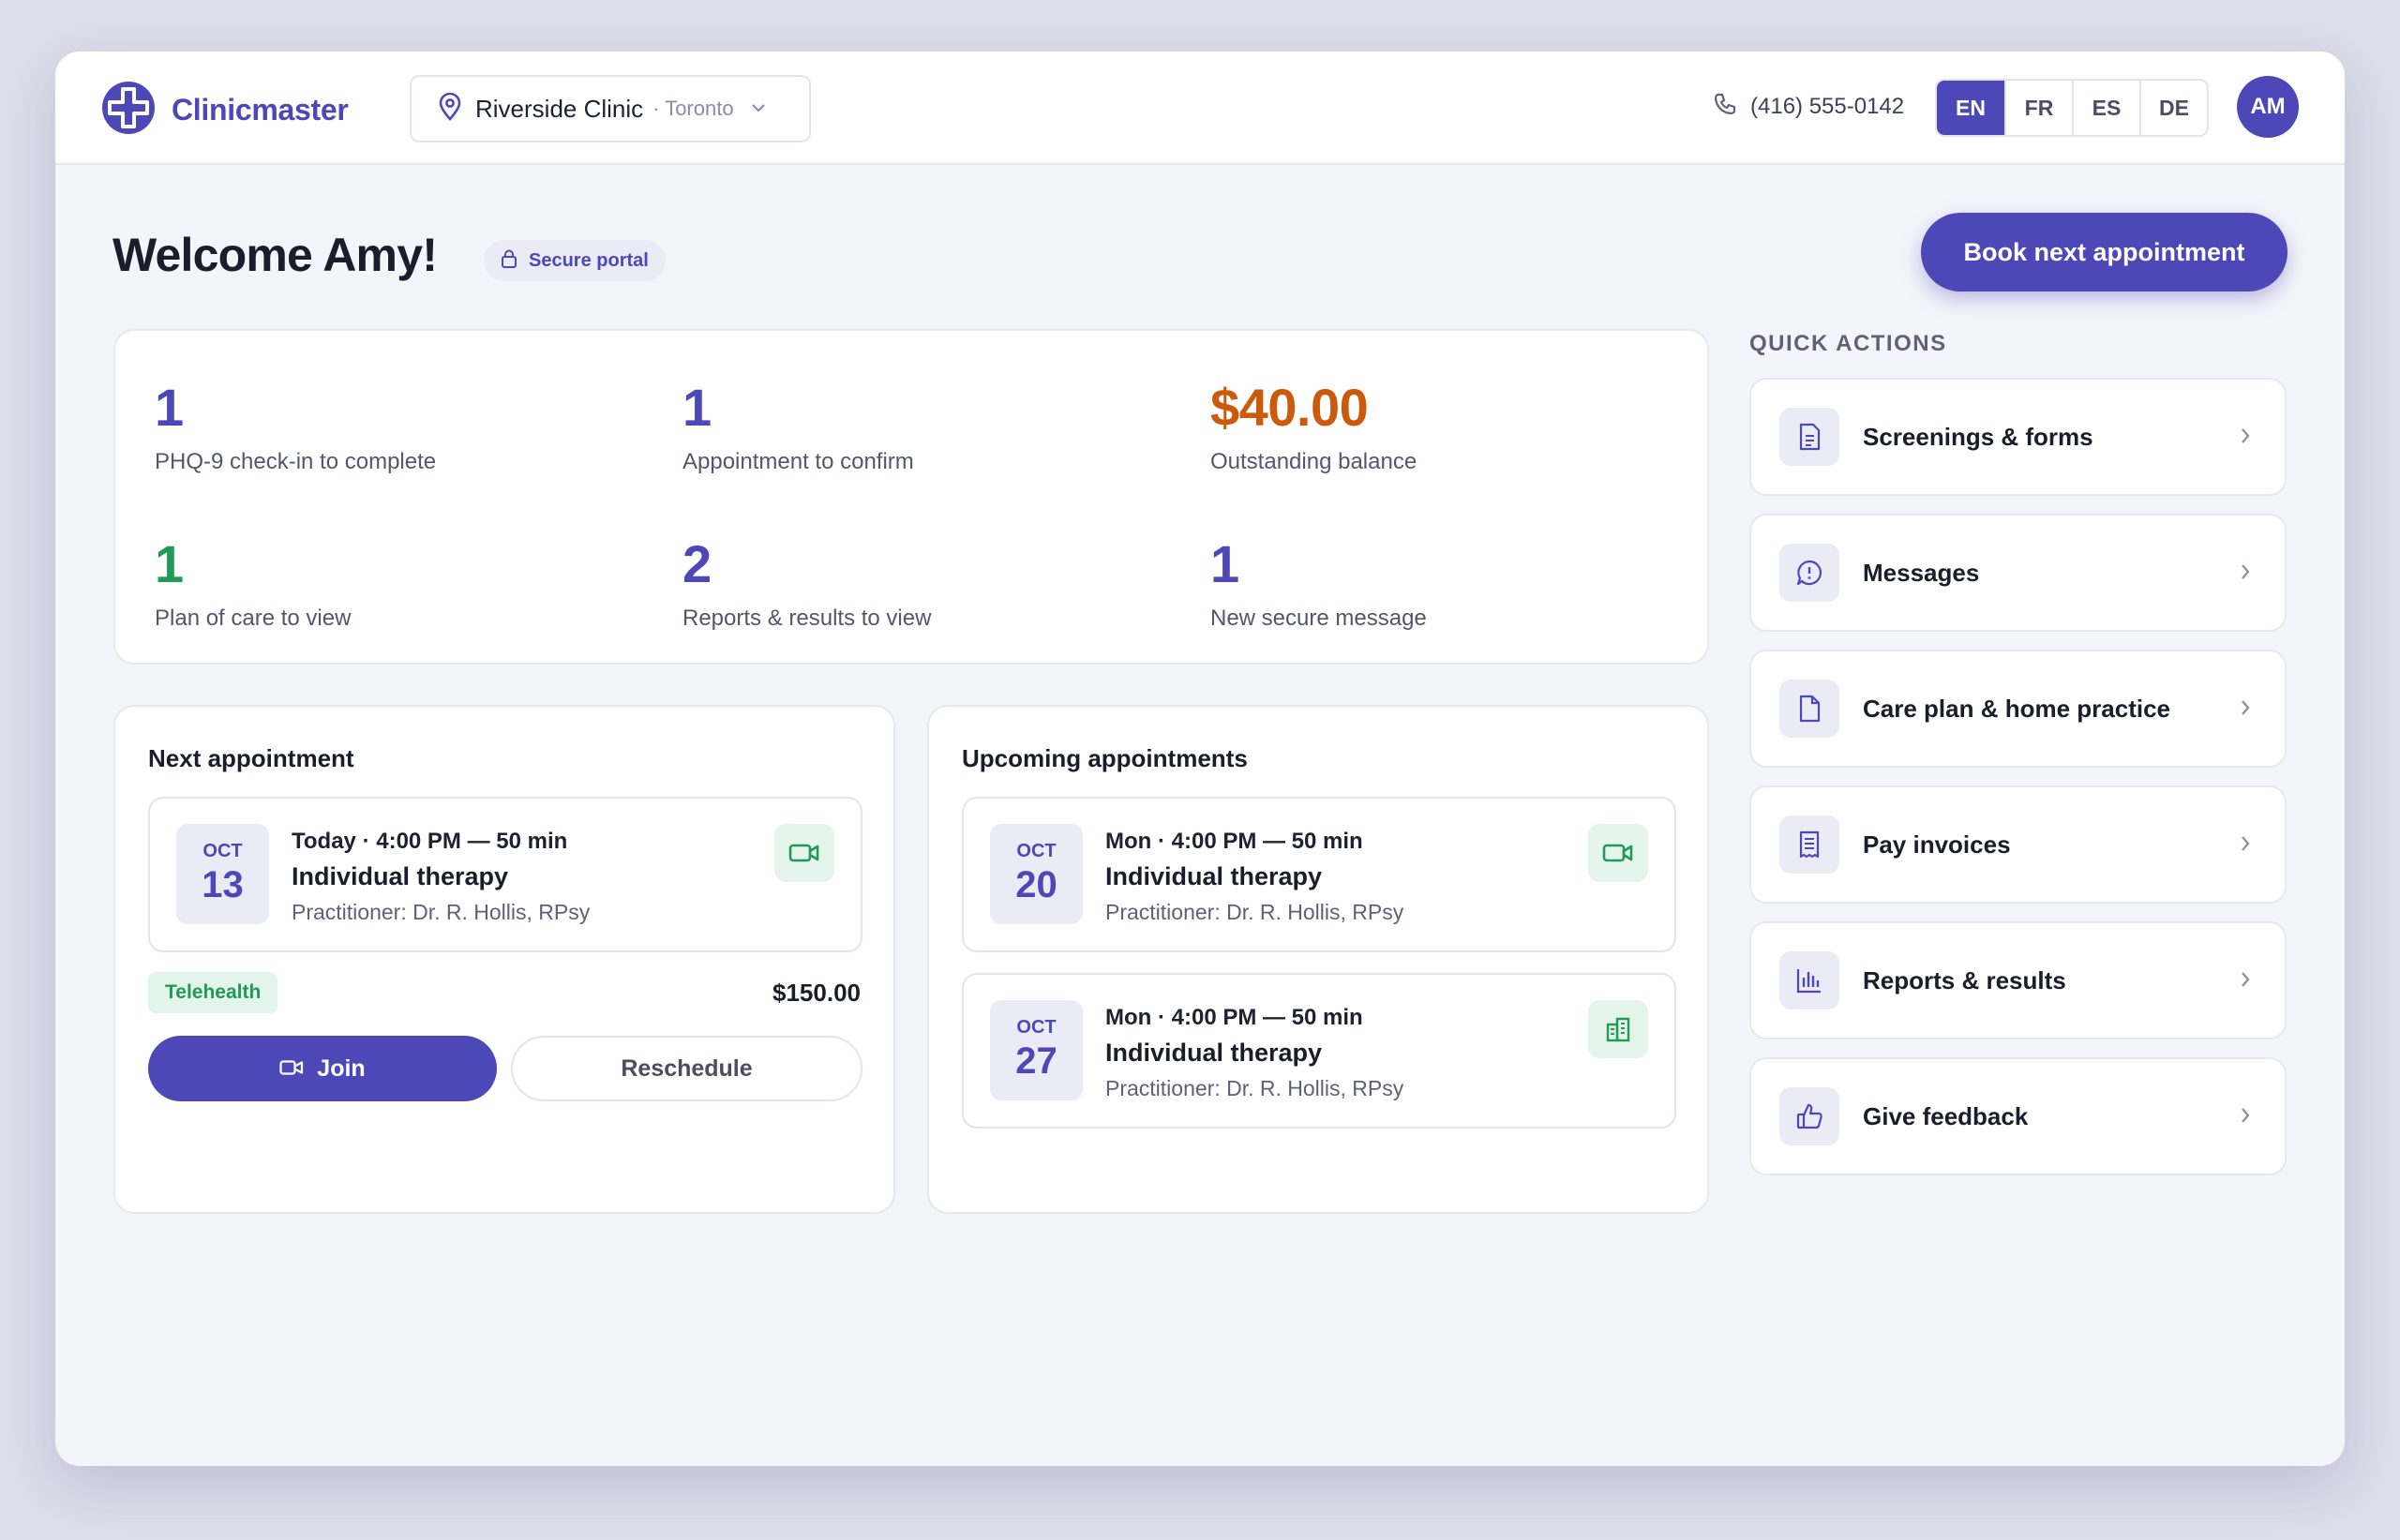 The width and height of the screenshot is (2400, 1540). I want to click on join-button: Join, so click(322, 1068).